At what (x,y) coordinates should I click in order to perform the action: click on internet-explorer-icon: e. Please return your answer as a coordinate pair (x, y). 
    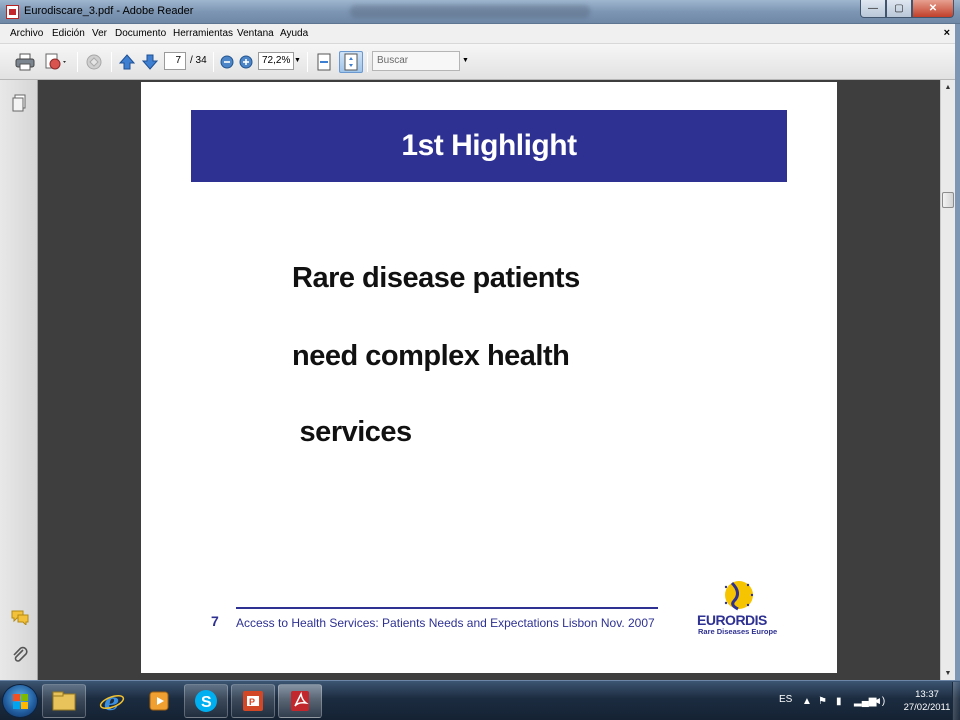
    Looking at the image, I should click on (112, 701).